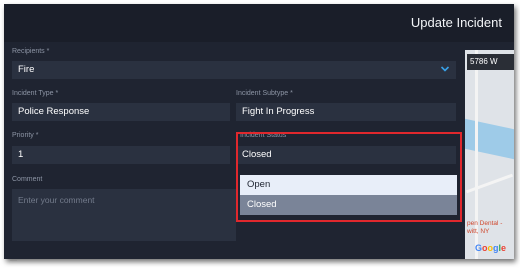 Image resolution: width=520 pixels, height=268 pixels. Describe the element at coordinates (35, 93) in the screenshot. I see `incident-type-label: Incident Type *` at that location.